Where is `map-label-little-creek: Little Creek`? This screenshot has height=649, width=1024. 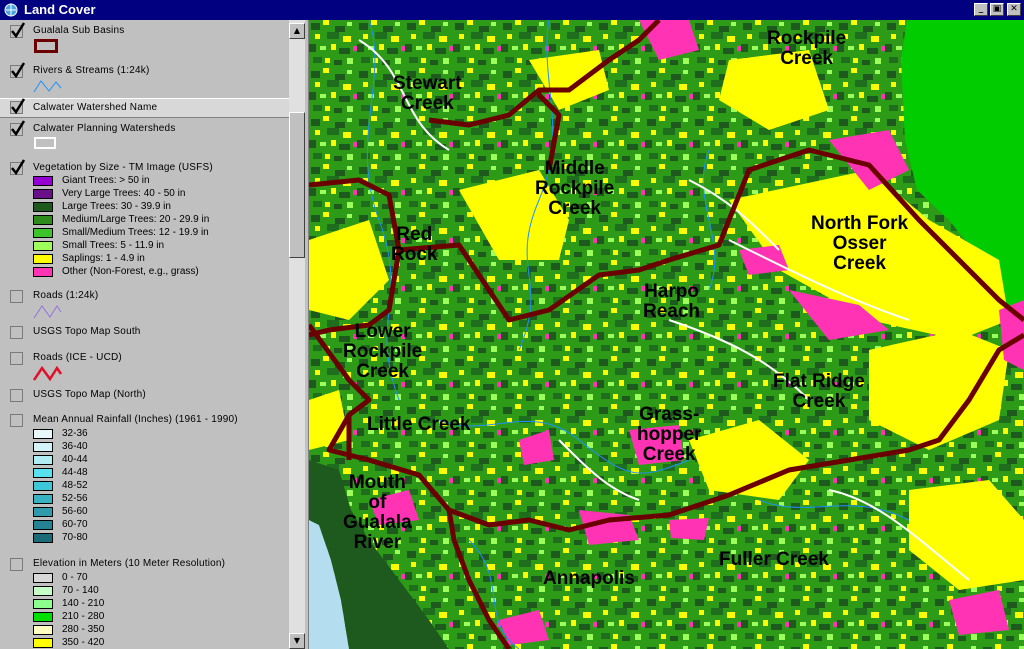
map-label-little-creek: Little Creek is located at coordinates (419, 424).